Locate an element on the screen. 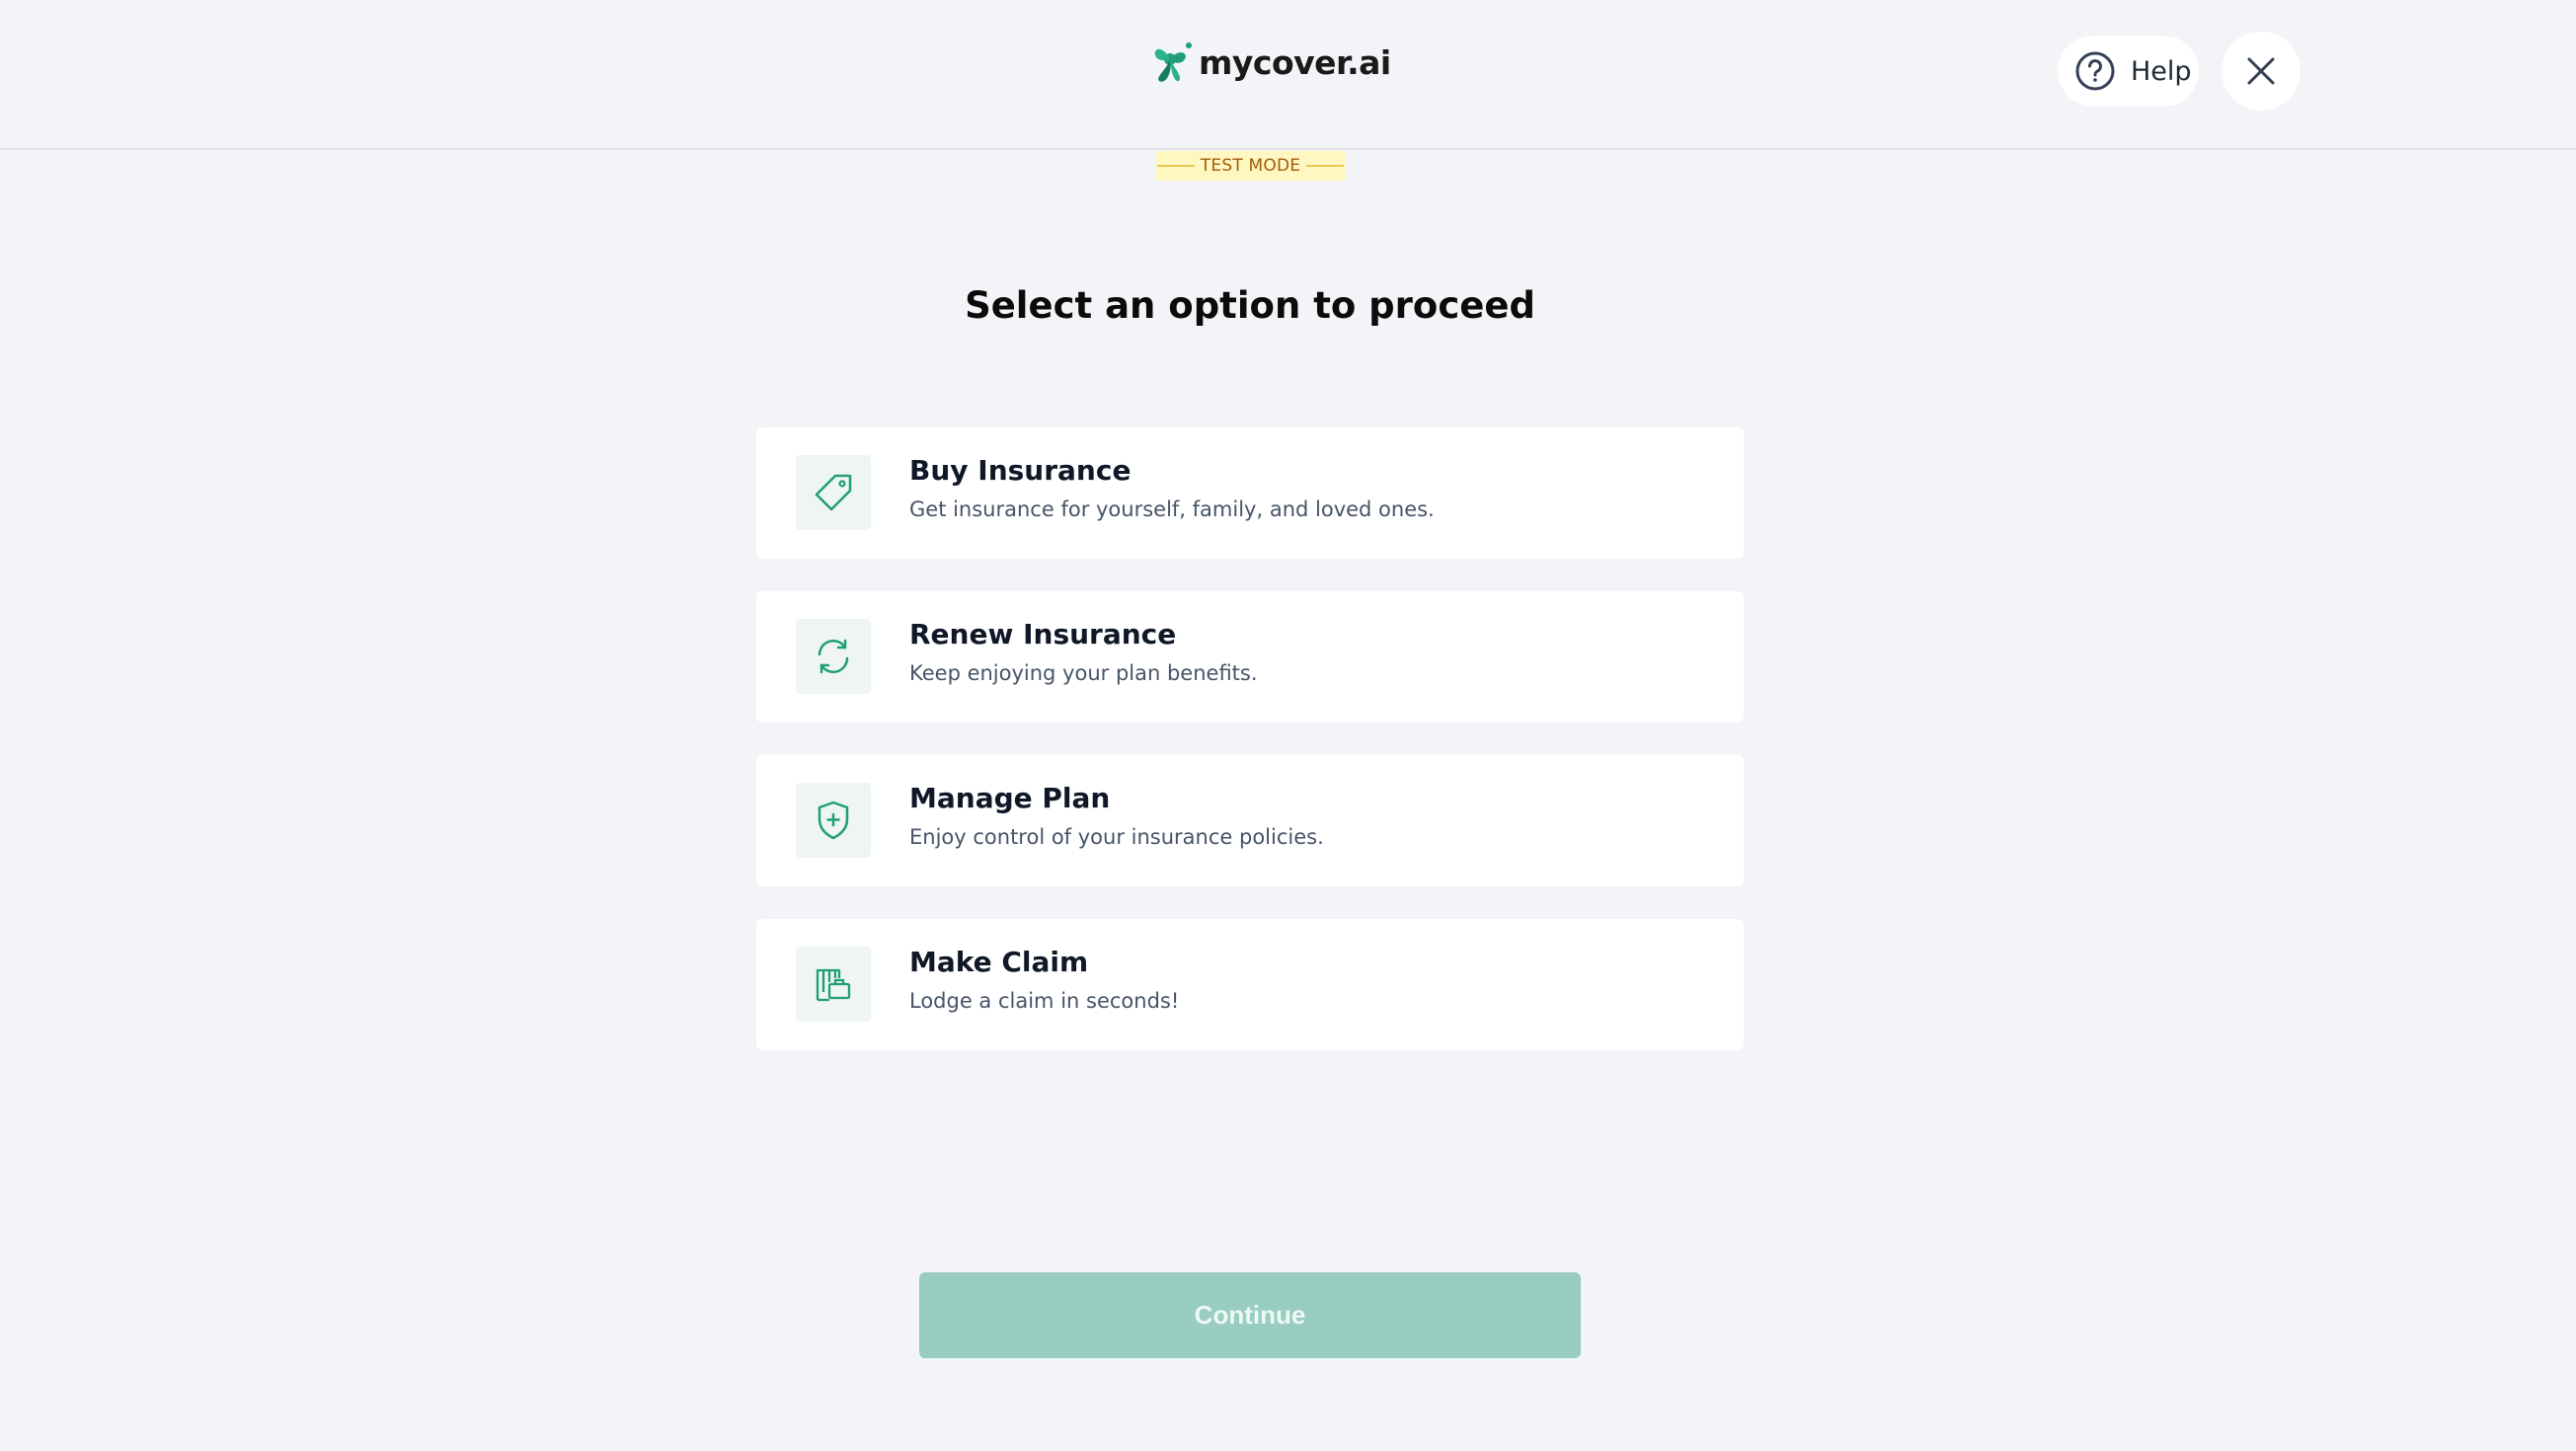 The height and width of the screenshot is (1451, 2576). refresh-icon is located at coordinates (833, 656).